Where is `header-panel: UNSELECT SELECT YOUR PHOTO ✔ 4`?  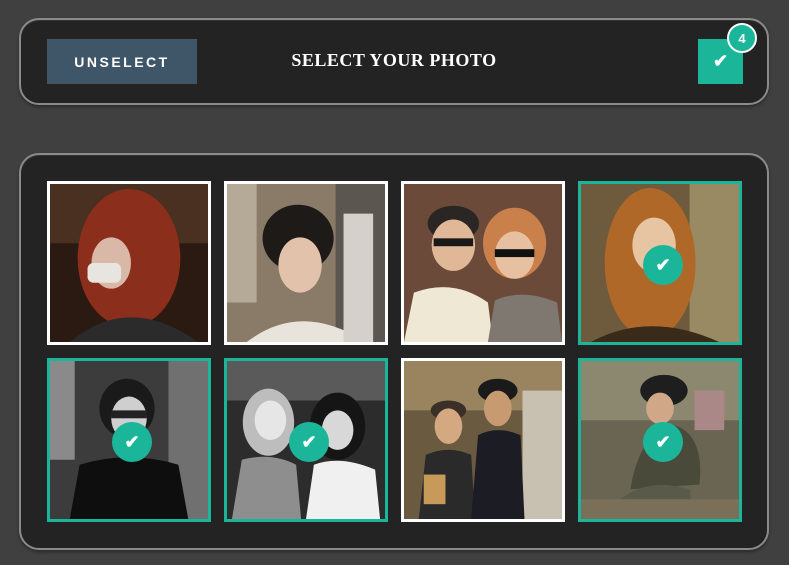 header-panel: UNSELECT SELECT YOUR PHOTO ✔ 4 is located at coordinates (394, 61).